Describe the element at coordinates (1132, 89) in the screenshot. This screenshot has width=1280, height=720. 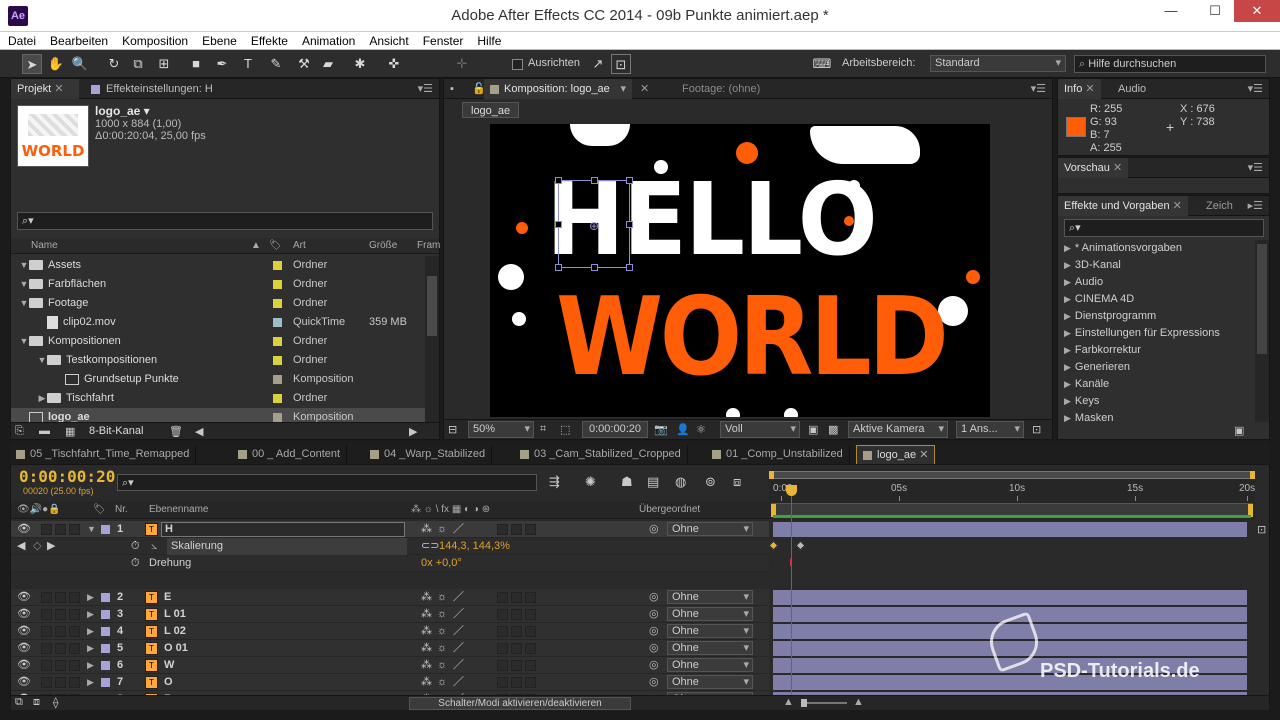
I see `tab-audio: Audio` at that location.